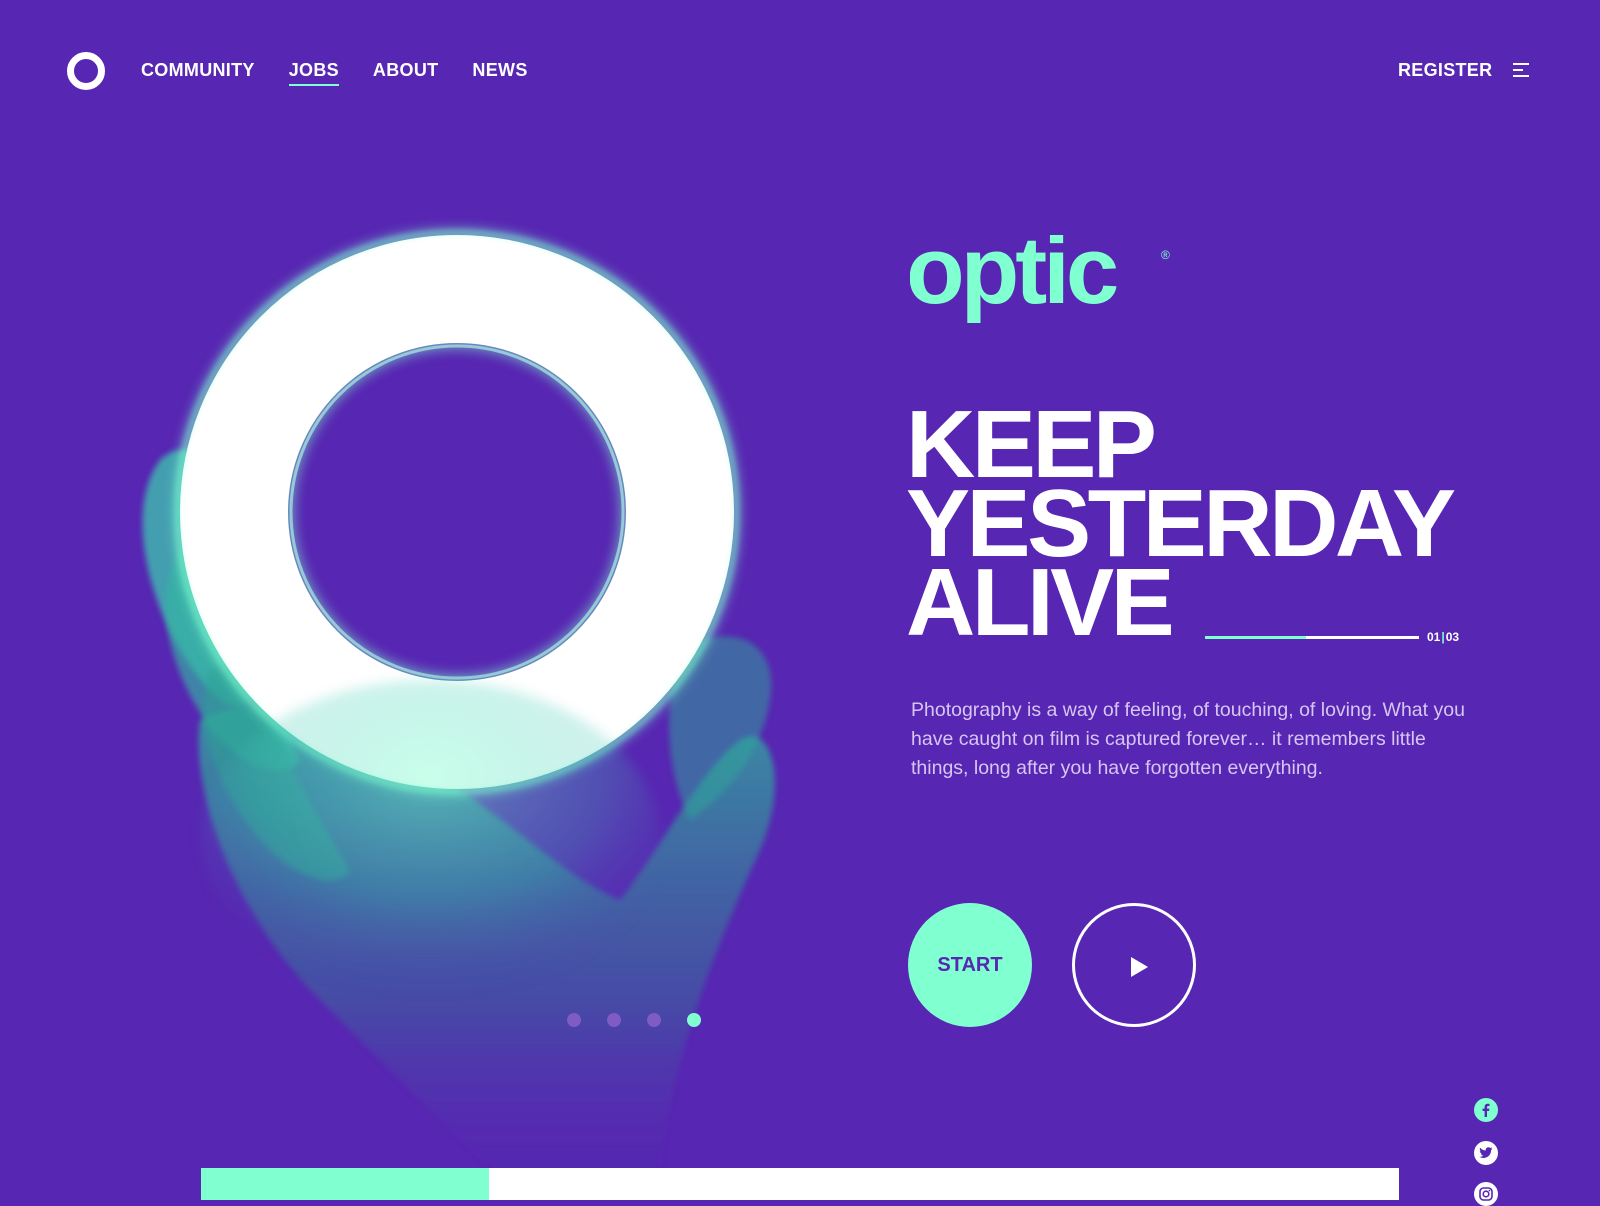 Image resolution: width=1600 pixels, height=1206 pixels. Describe the element at coordinates (1522, 70) in the screenshot. I see `hamburger-menu-icon` at that location.